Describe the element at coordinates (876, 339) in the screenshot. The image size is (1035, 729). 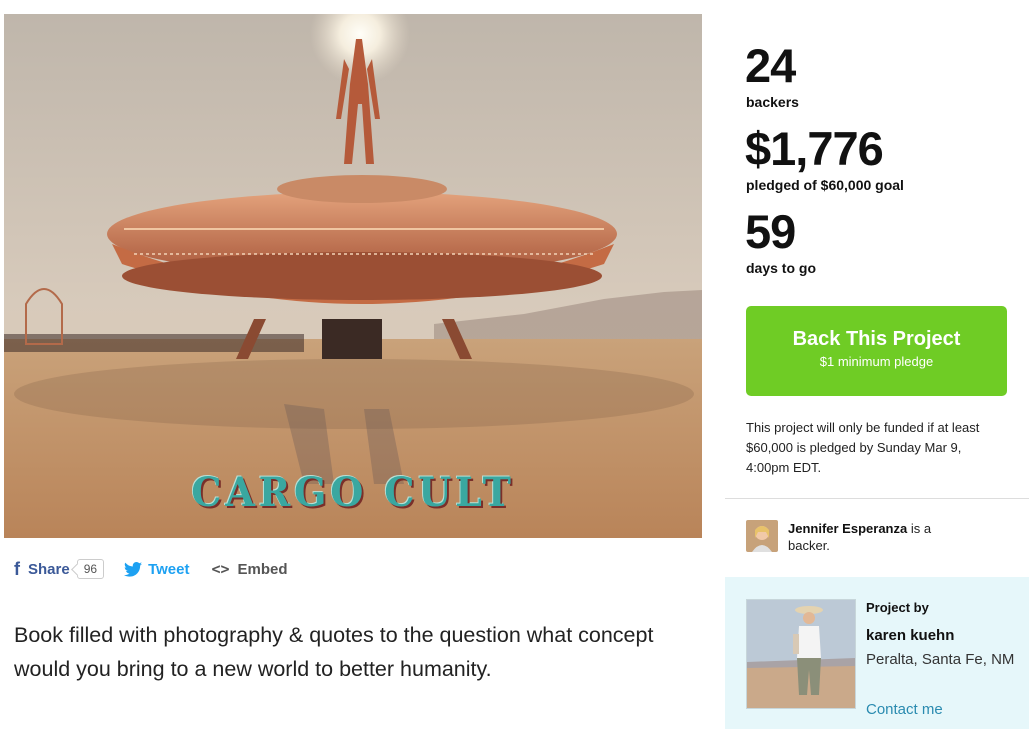
I see `back-button-label: Back This Project` at that location.